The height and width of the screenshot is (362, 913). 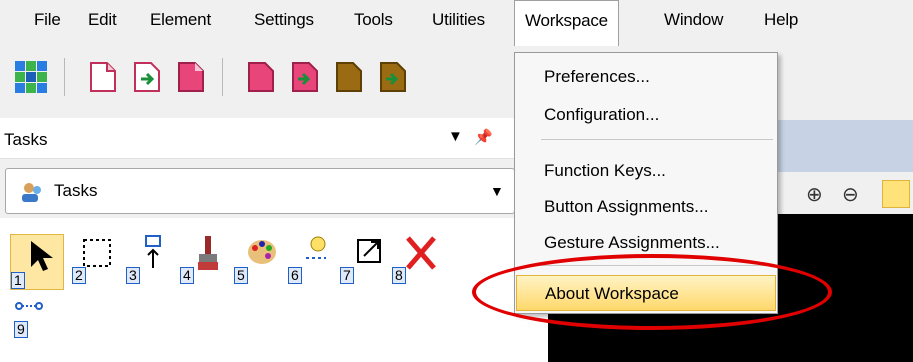 I want to click on window-area-icon, so click(x=896, y=194).